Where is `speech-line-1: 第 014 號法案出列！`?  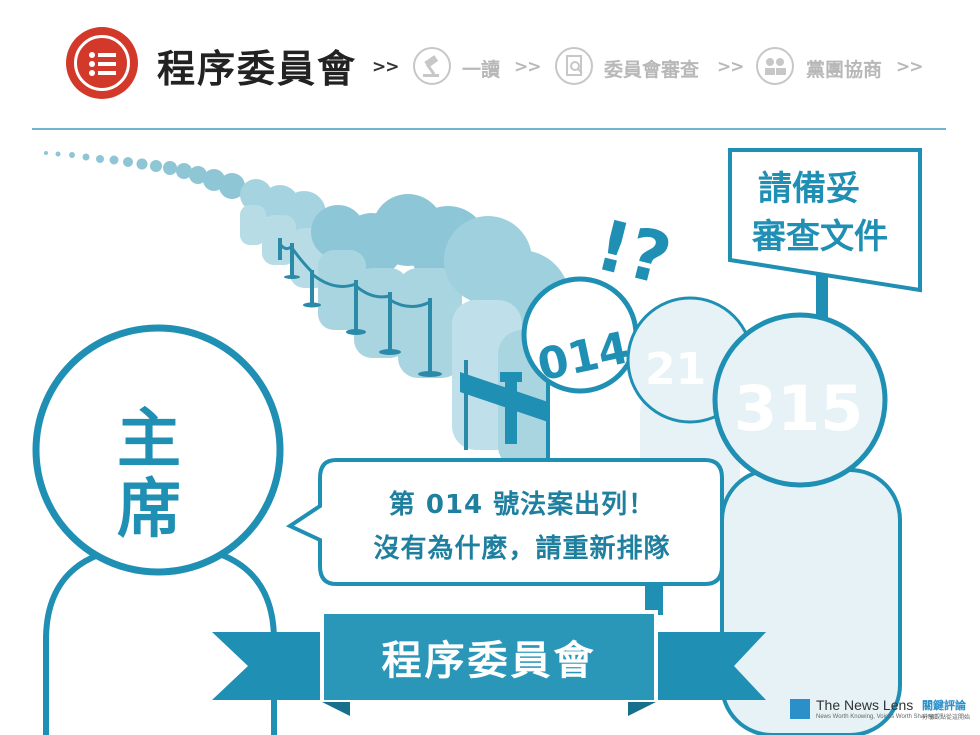
speech-line-1: 第 014 號法案出列！ is located at coordinates (522, 505).